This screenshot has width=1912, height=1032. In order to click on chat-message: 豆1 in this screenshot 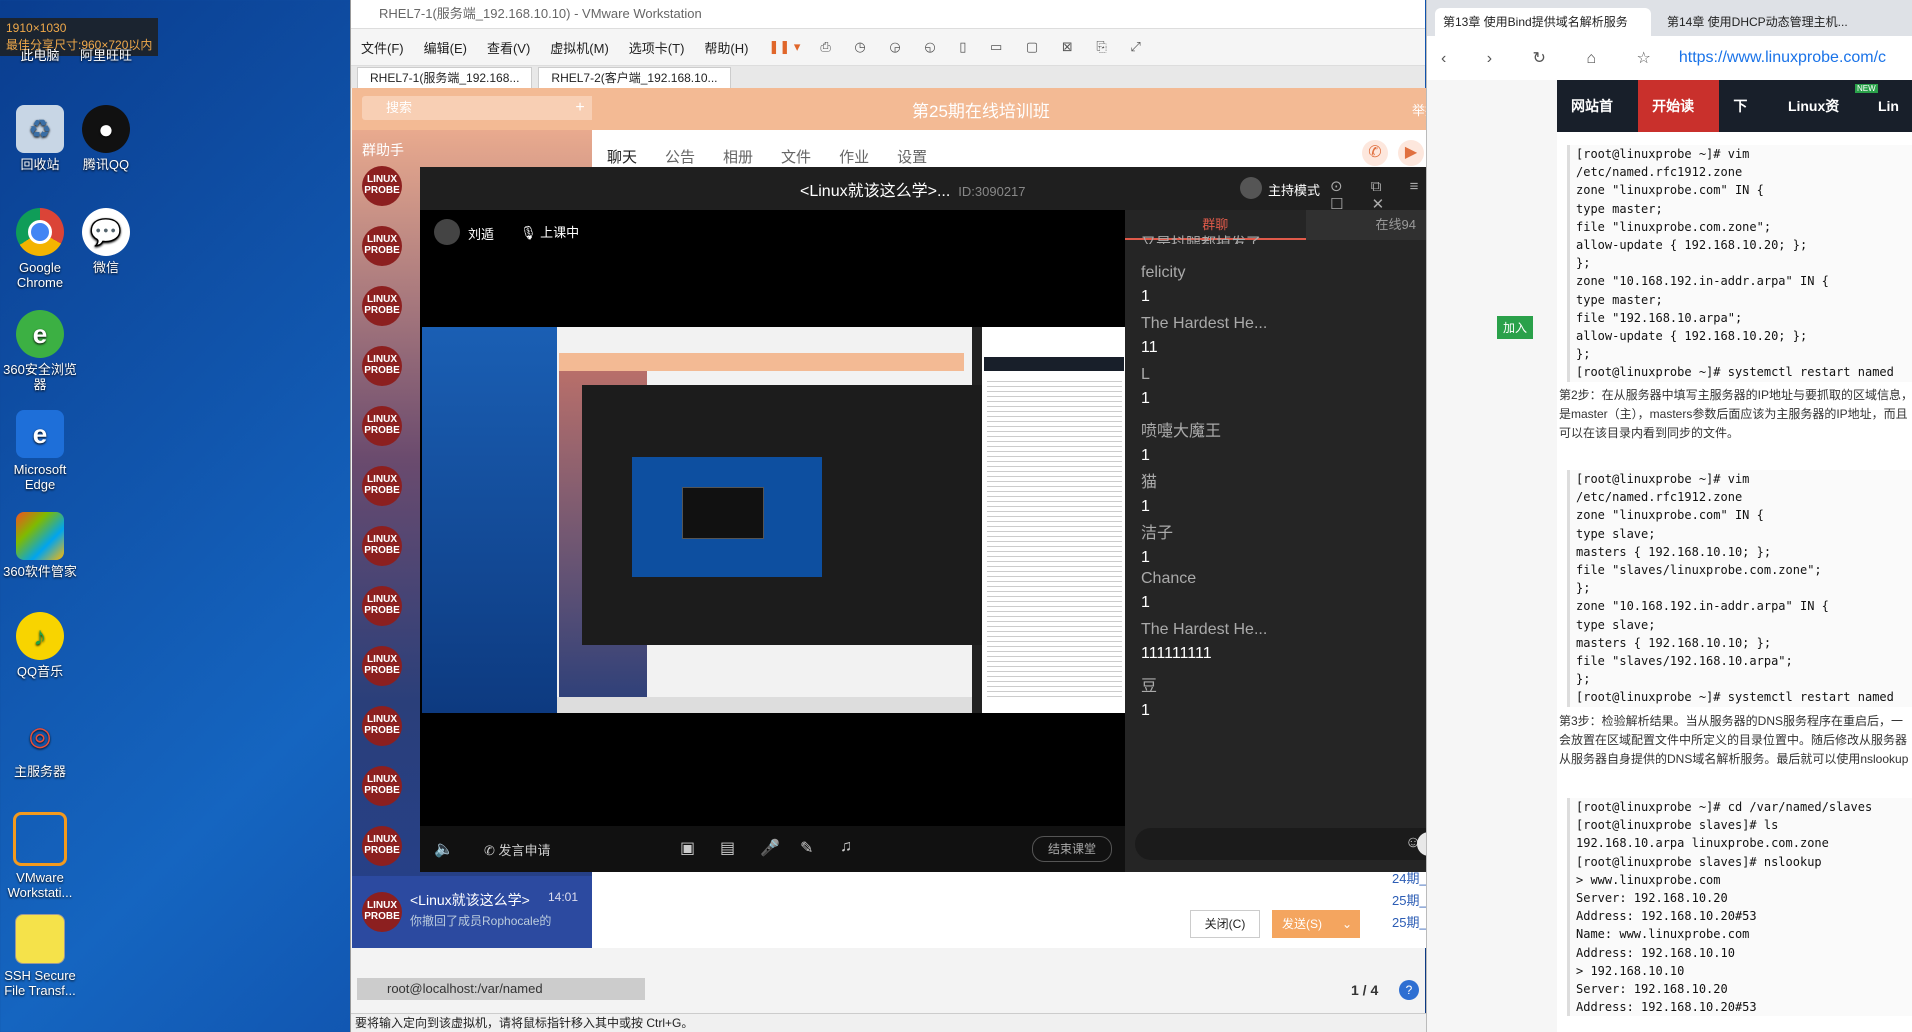, I will do `click(1149, 698)`.